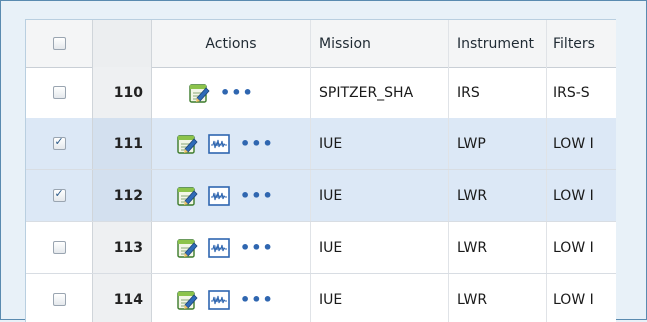 The height and width of the screenshot is (322, 647). I want to click on row-number-label: 112, so click(128, 195).